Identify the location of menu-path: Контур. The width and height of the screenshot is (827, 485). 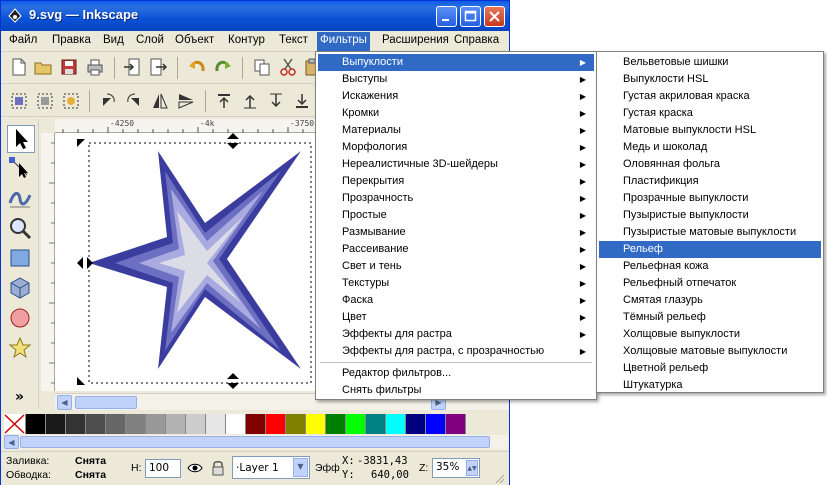
(246, 40).